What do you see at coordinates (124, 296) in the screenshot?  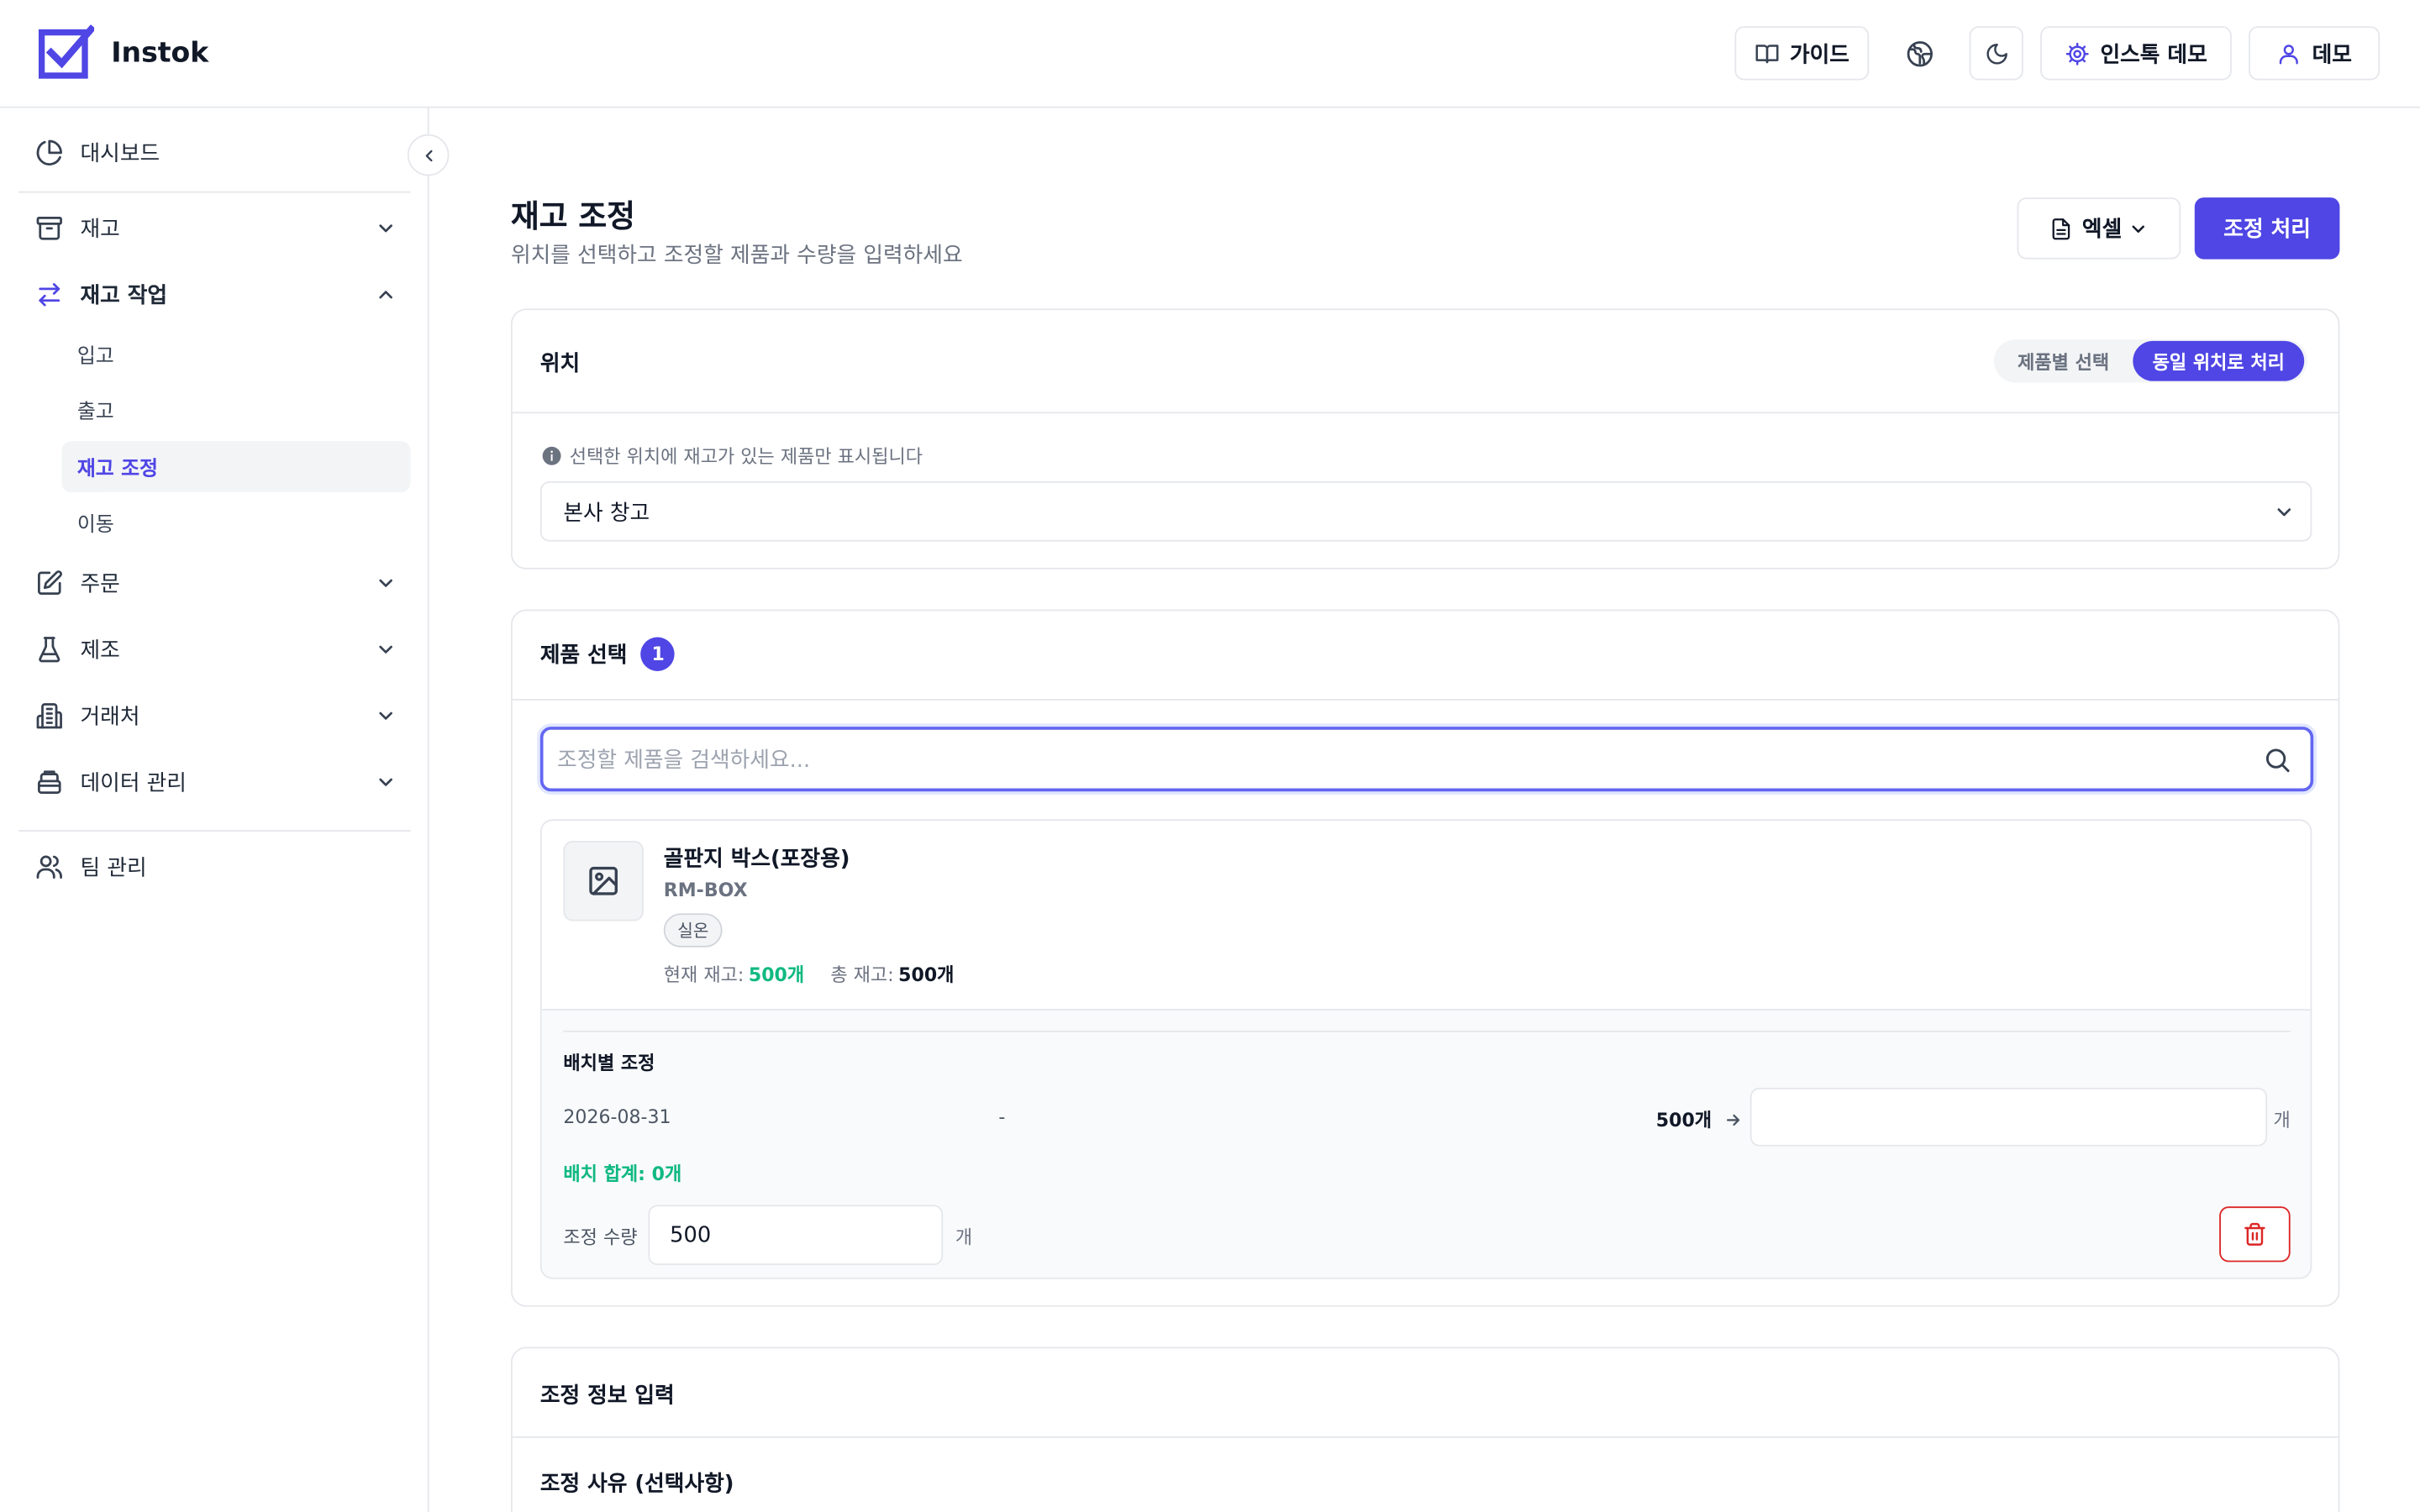 I see `sidebar-item-label: 재고 작업` at bounding box center [124, 296].